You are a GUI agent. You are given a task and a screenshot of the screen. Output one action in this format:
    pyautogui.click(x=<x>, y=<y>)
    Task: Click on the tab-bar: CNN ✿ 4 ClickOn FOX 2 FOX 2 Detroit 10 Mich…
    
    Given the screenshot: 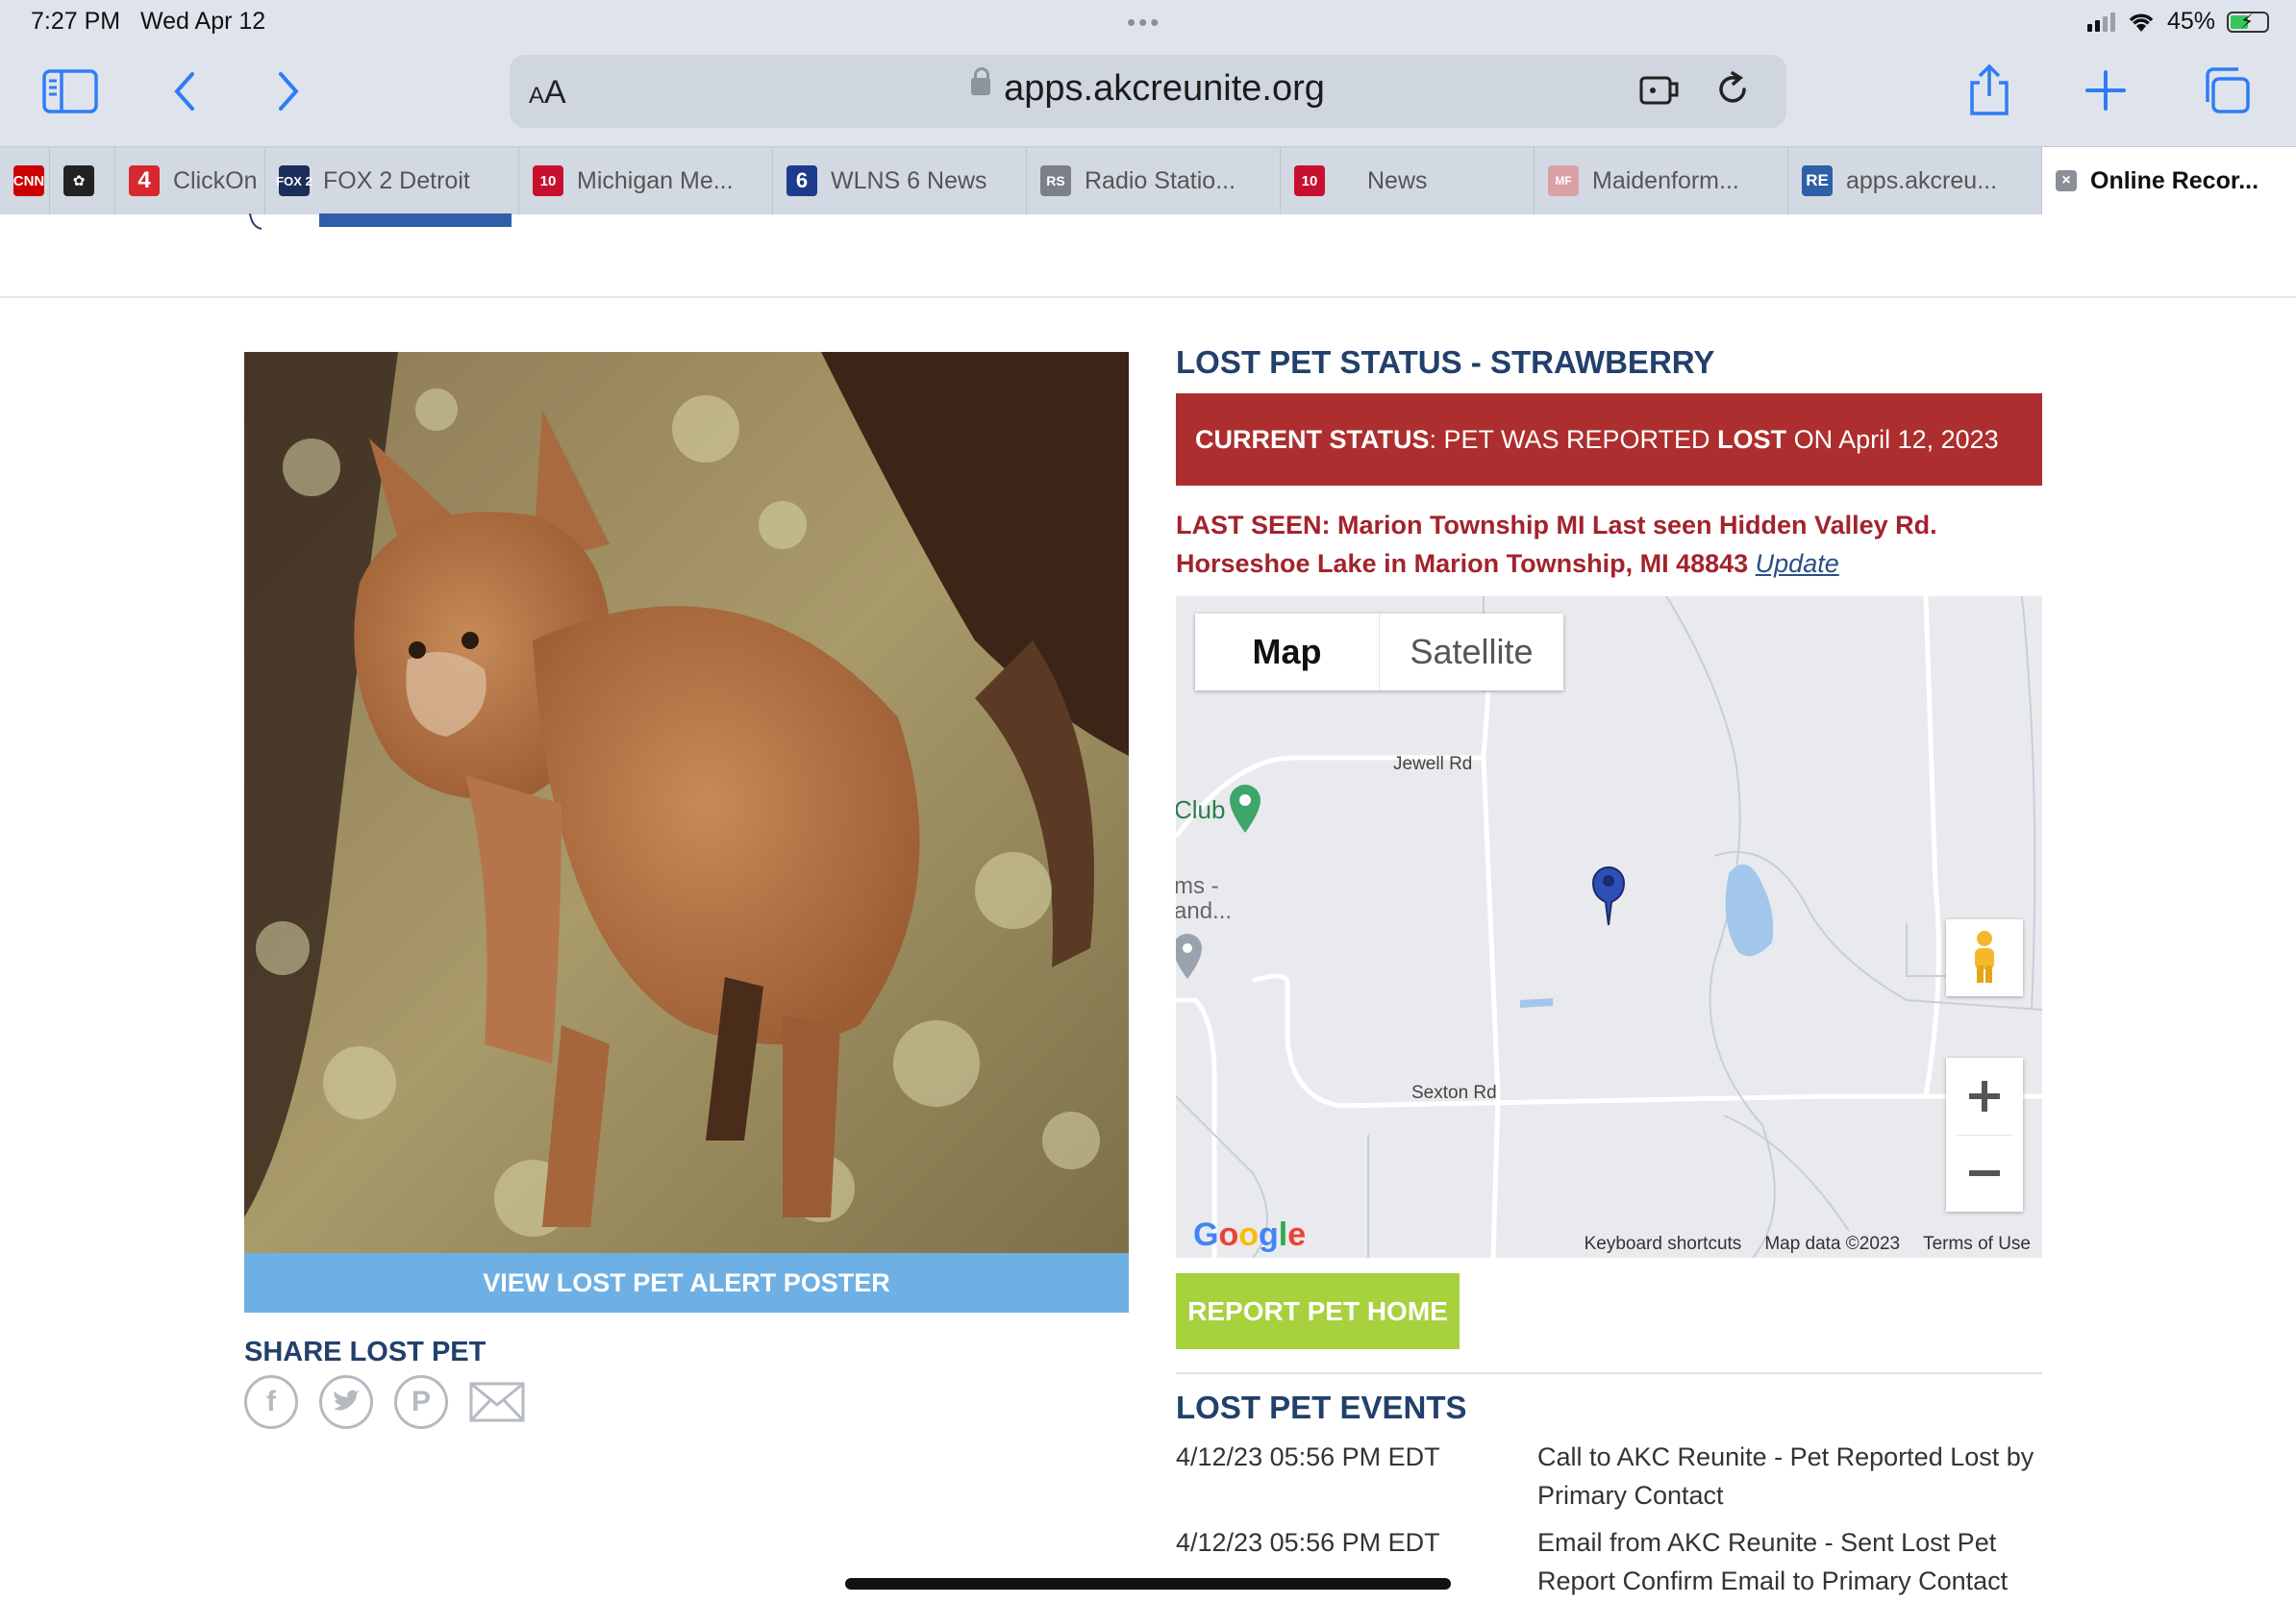 What is the action you would take?
    pyautogui.click(x=1148, y=180)
    